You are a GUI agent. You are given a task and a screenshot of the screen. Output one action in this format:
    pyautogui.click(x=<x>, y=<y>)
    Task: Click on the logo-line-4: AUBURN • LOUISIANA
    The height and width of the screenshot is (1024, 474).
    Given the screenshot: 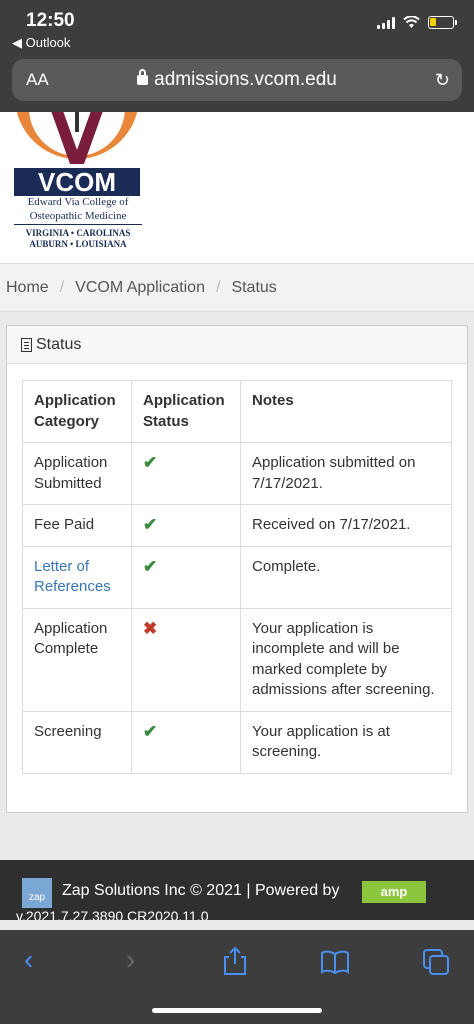 What is the action you would take?
    pyautogui.click(x=78, y=244)
    